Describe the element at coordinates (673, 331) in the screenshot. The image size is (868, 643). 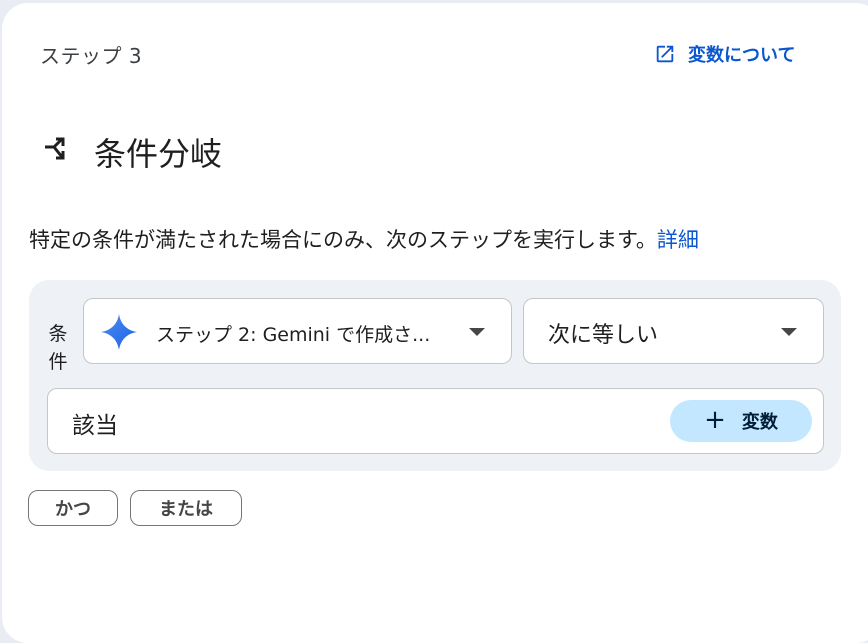
I see `operator-select: 次に等しい` at that location.